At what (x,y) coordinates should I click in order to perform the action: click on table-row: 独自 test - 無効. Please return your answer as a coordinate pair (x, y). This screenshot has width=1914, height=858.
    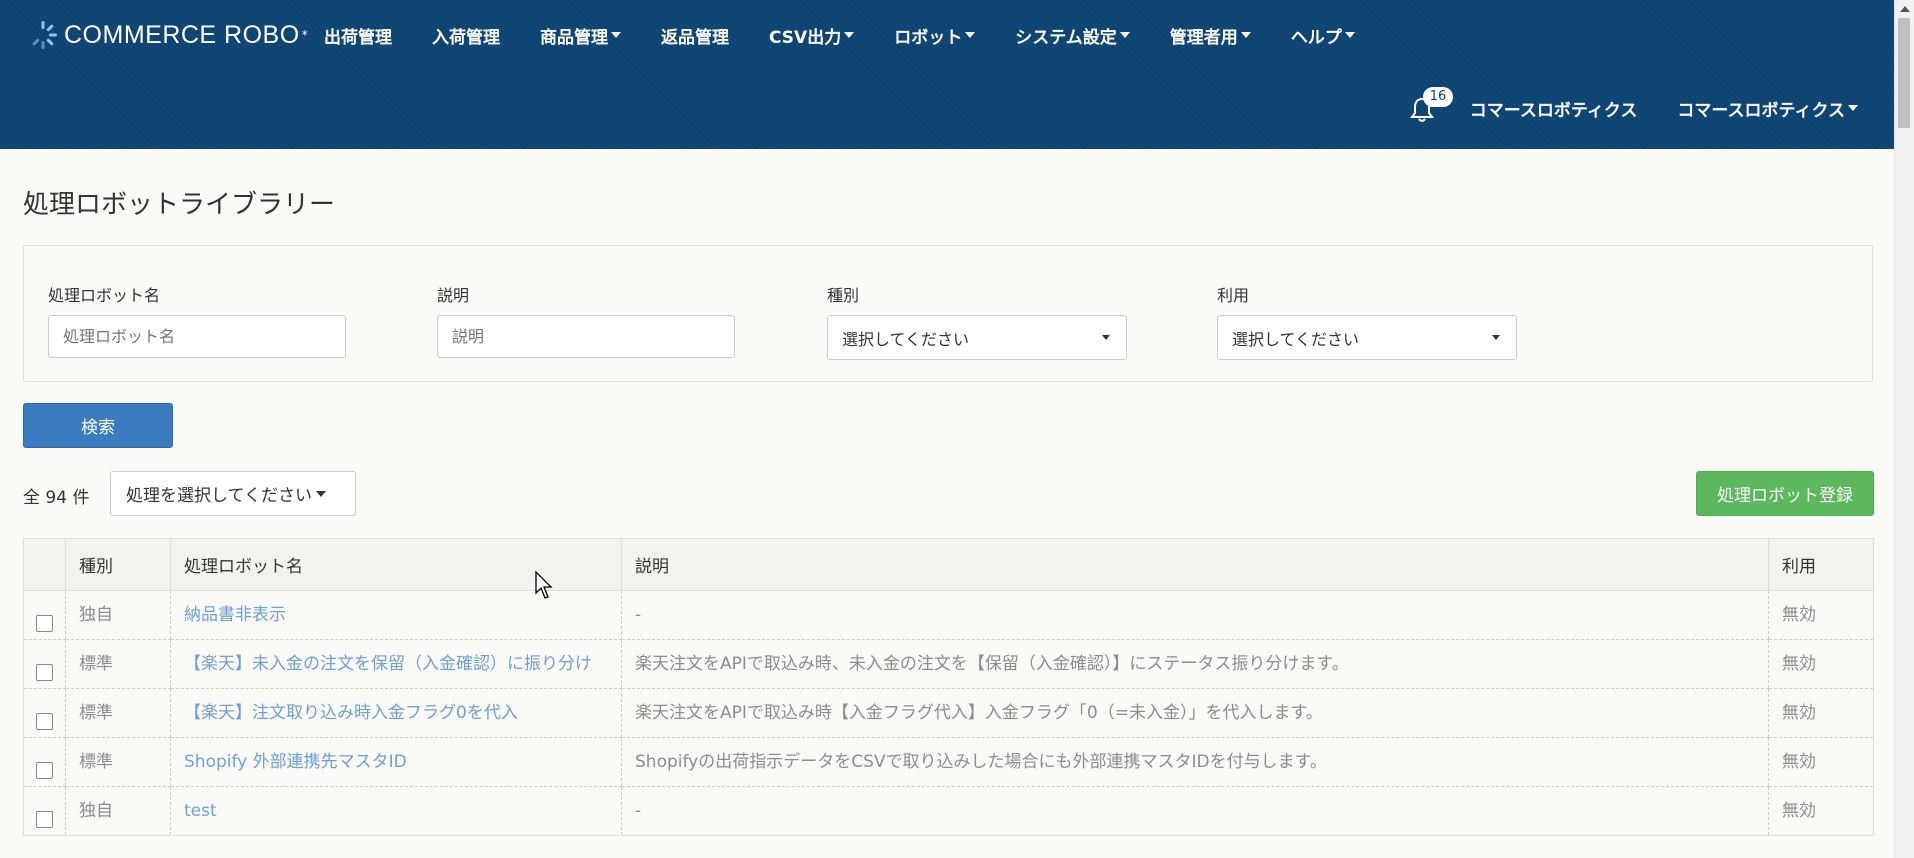
    Looking at the image, I should click on (948, 811).